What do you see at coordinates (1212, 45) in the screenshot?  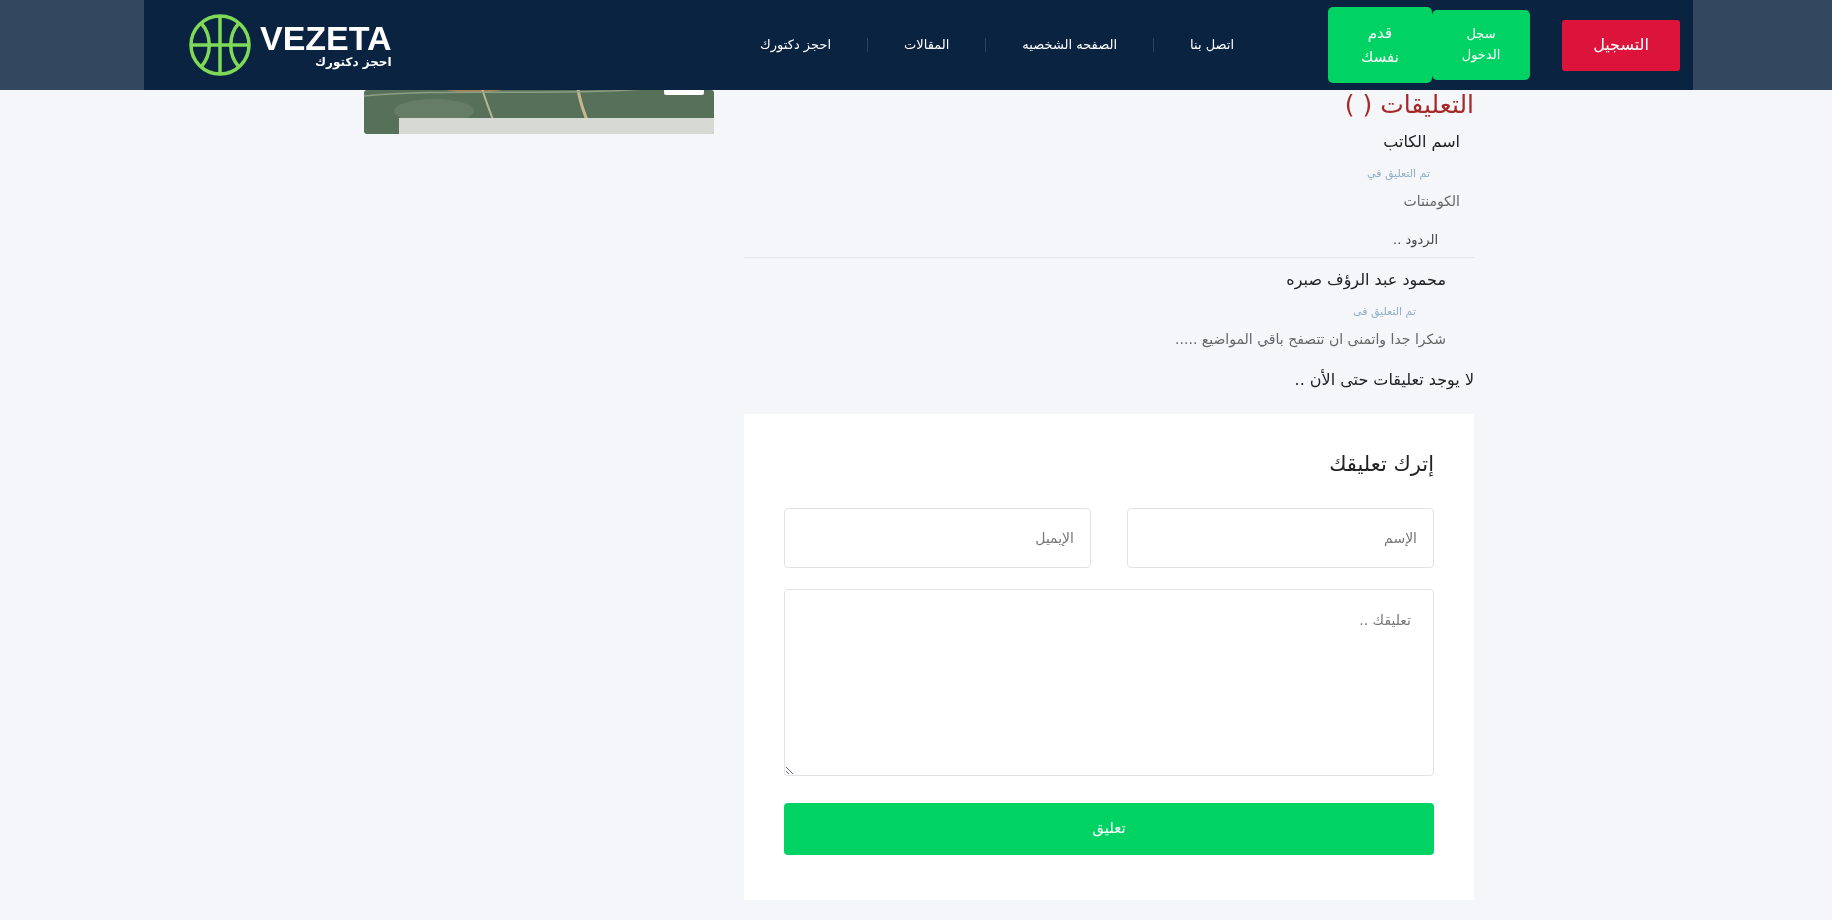 I see `nav-link: اتصل بنا` at bounding box center [1212, 45].